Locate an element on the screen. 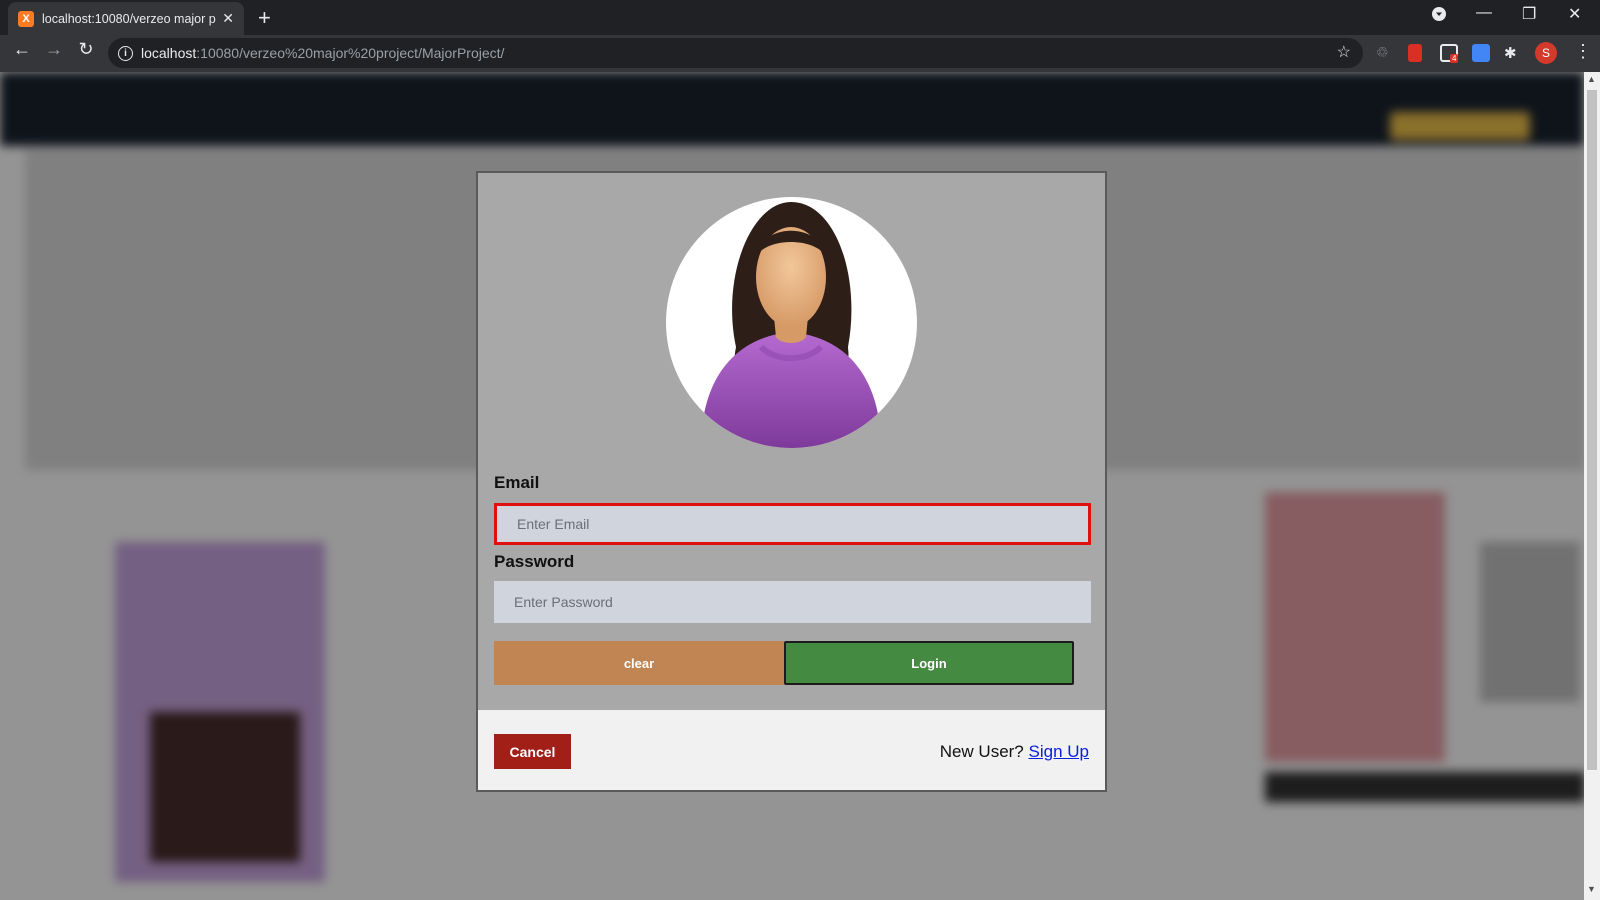 The width and height of the screenshot is (1600, 900). menu-icon: ⋮ is located at coordinates (1583, 51).